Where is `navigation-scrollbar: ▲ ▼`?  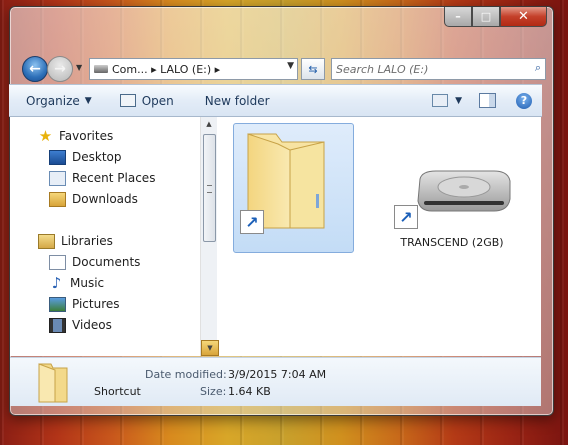 navigation-scrollbar: ▲ ▼ is located at coordinates (209, 236).